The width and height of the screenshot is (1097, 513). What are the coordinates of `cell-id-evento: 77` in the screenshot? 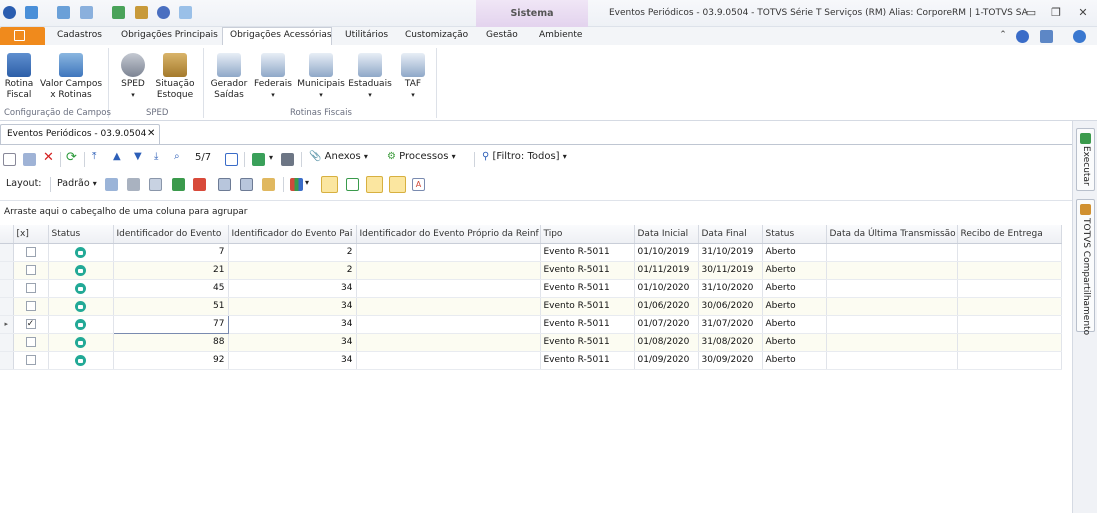 It's located at (170, 324).